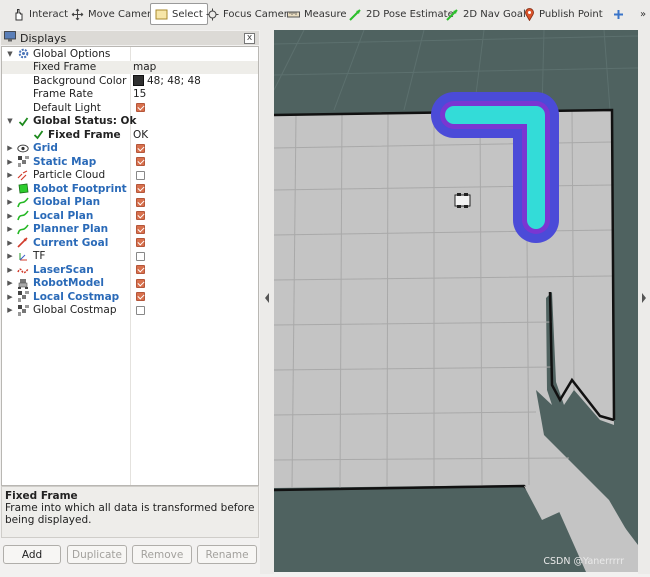 The width and height of the screenshot is (650, 577). Describe the element at coordinates (130, 297) in the screenshot. I see `tree-row-local-costmap: ▶ Local Costmap` at that location.